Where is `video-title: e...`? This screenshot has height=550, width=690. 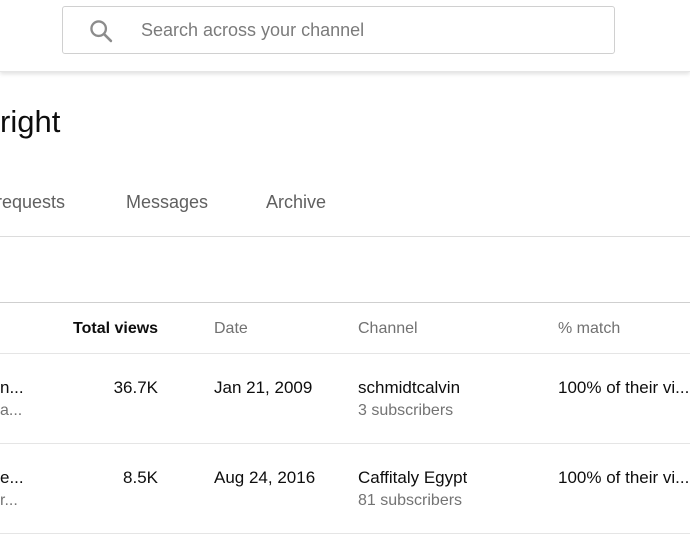
video-title: e... is located at coordinates (12, 478).